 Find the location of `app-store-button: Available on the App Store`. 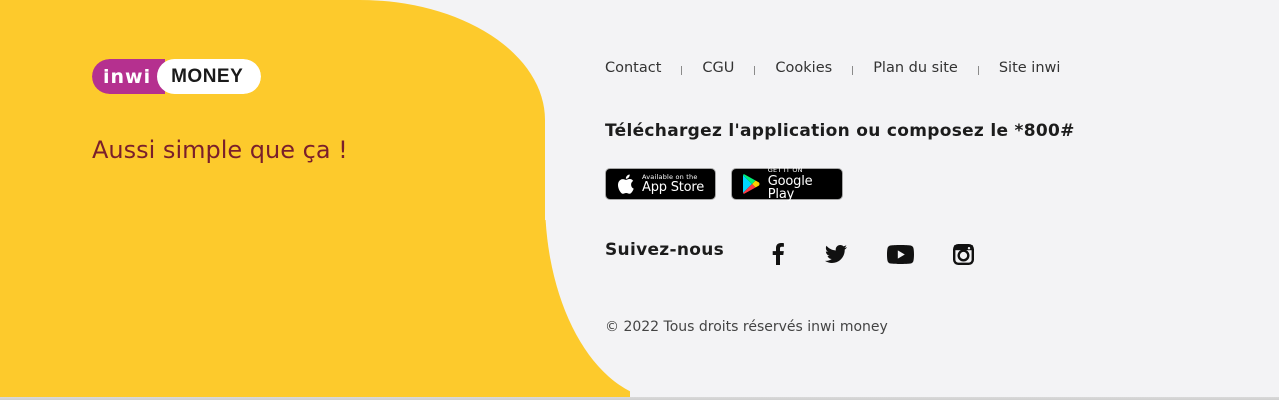

app-store-button: Available on the App Store is located at coordinates (660, 184).